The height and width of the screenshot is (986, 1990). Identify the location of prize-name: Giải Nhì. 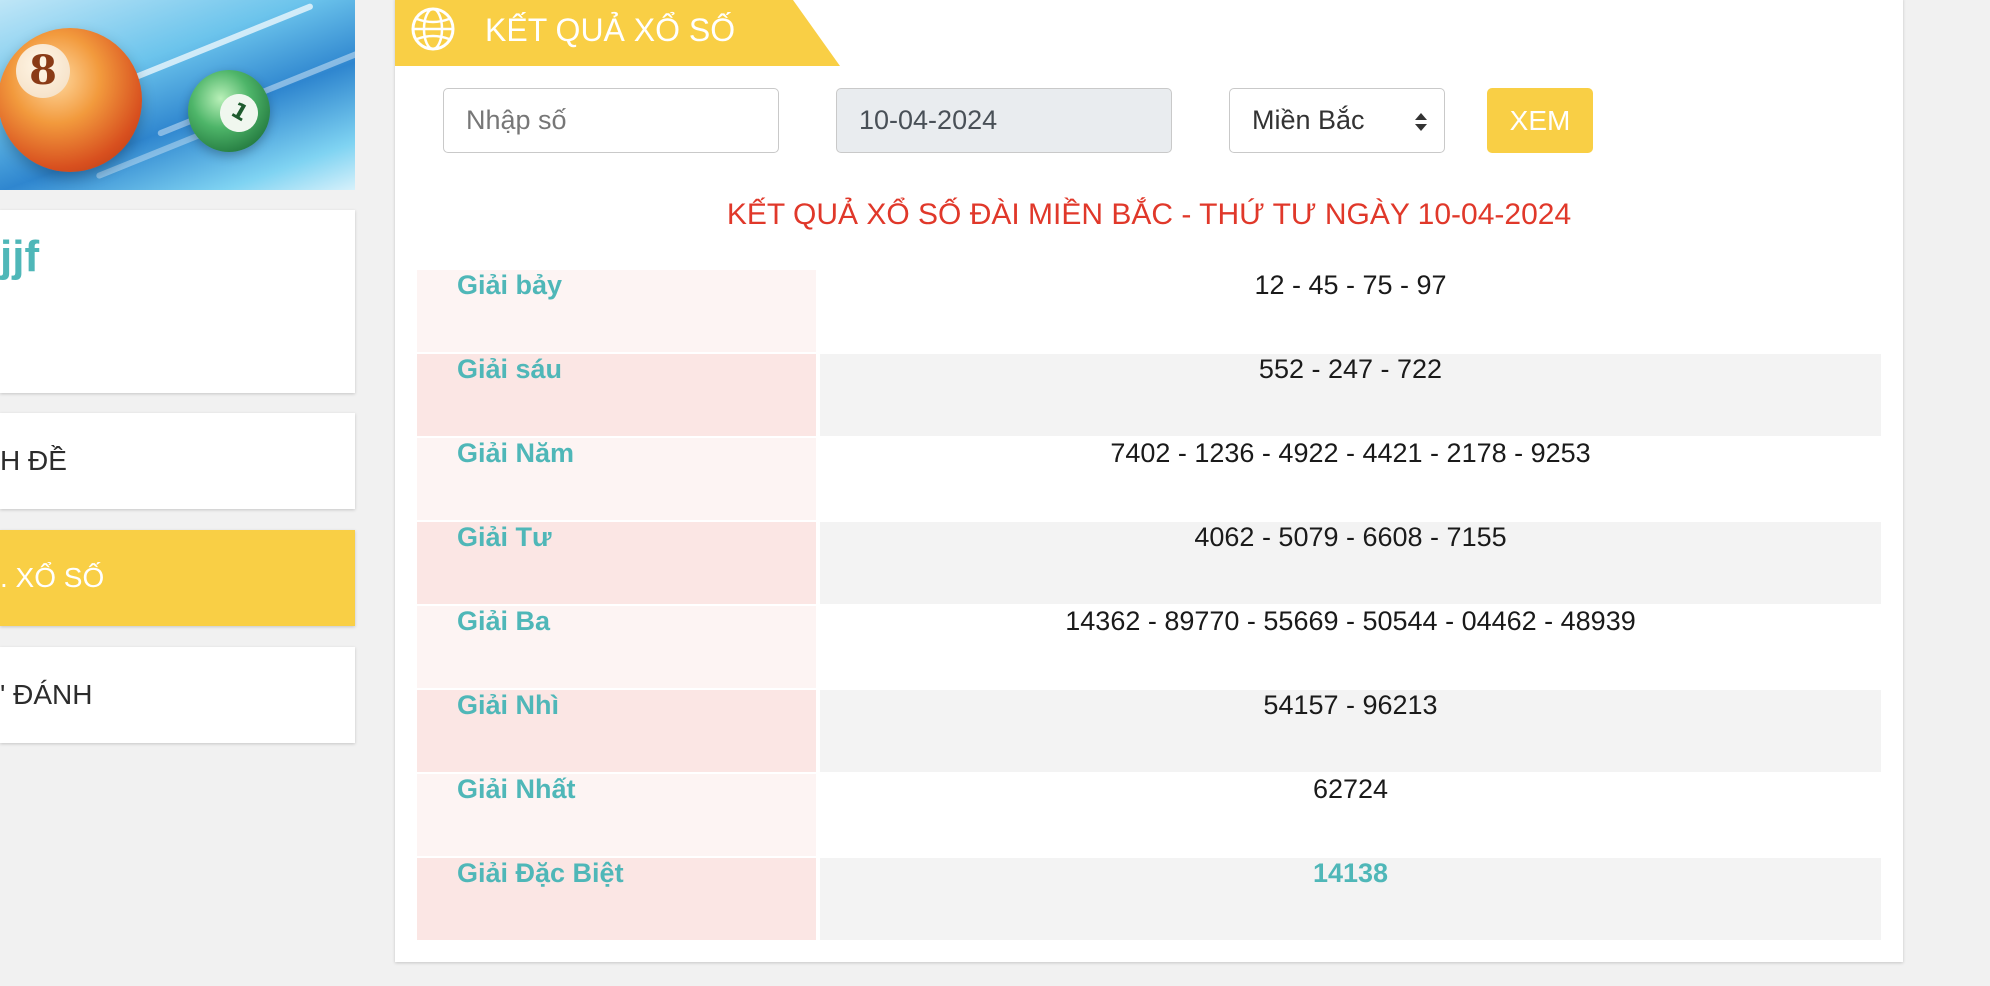
(616, 731).